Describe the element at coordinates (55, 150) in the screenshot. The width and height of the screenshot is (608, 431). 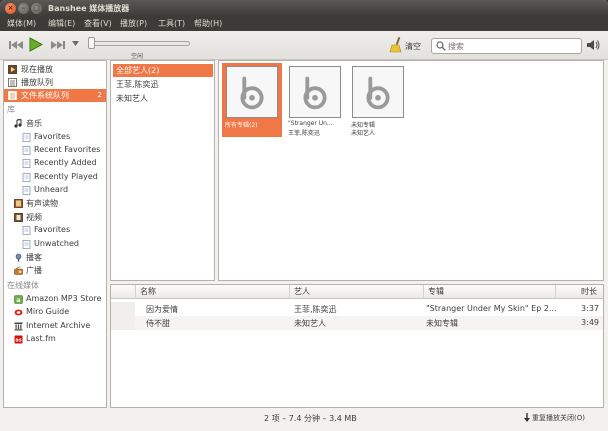
I see `sidebar-item-recent-favorites: Recent Favorites` at that location.